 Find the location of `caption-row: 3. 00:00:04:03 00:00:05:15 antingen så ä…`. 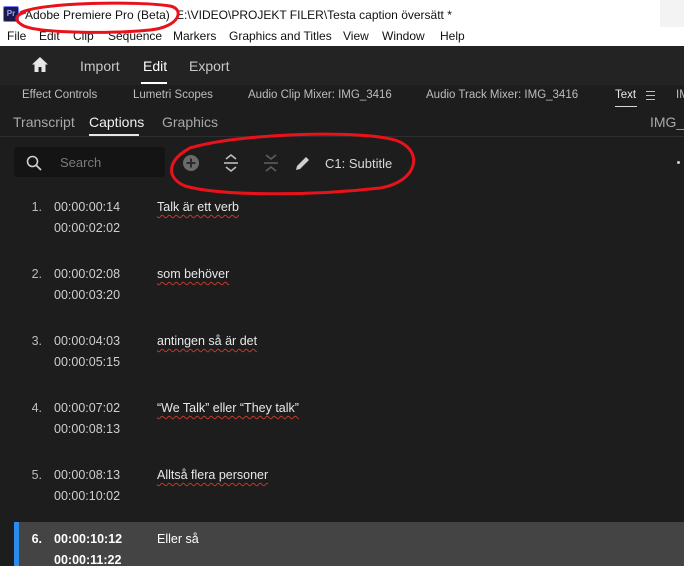

caption-row: 3. 00:00:04:03 00:00:05:15 antingen så ä… is located at coordinates (349, 354).